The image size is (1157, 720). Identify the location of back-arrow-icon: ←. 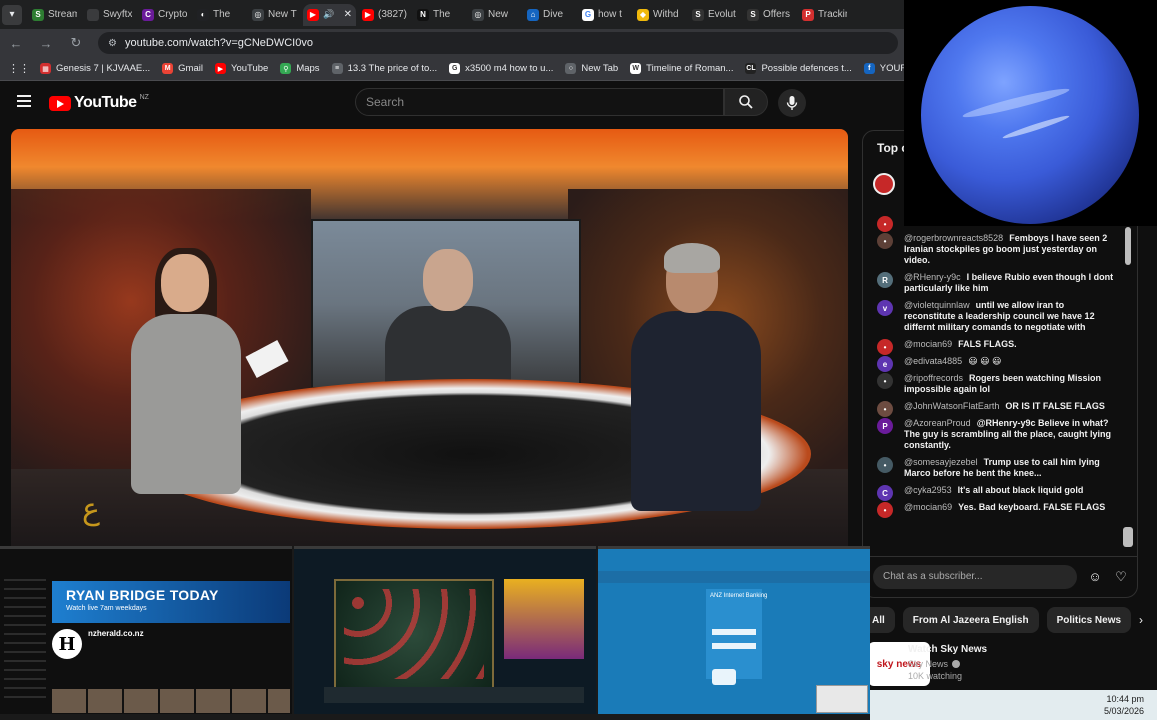
(16, 43).